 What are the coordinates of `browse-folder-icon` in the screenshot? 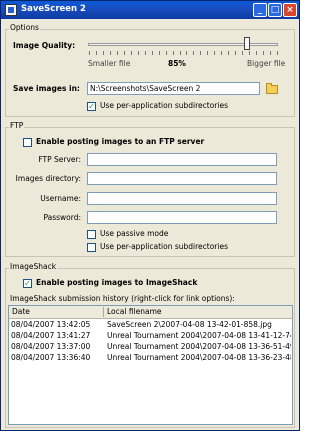 It's located at (272, 88).